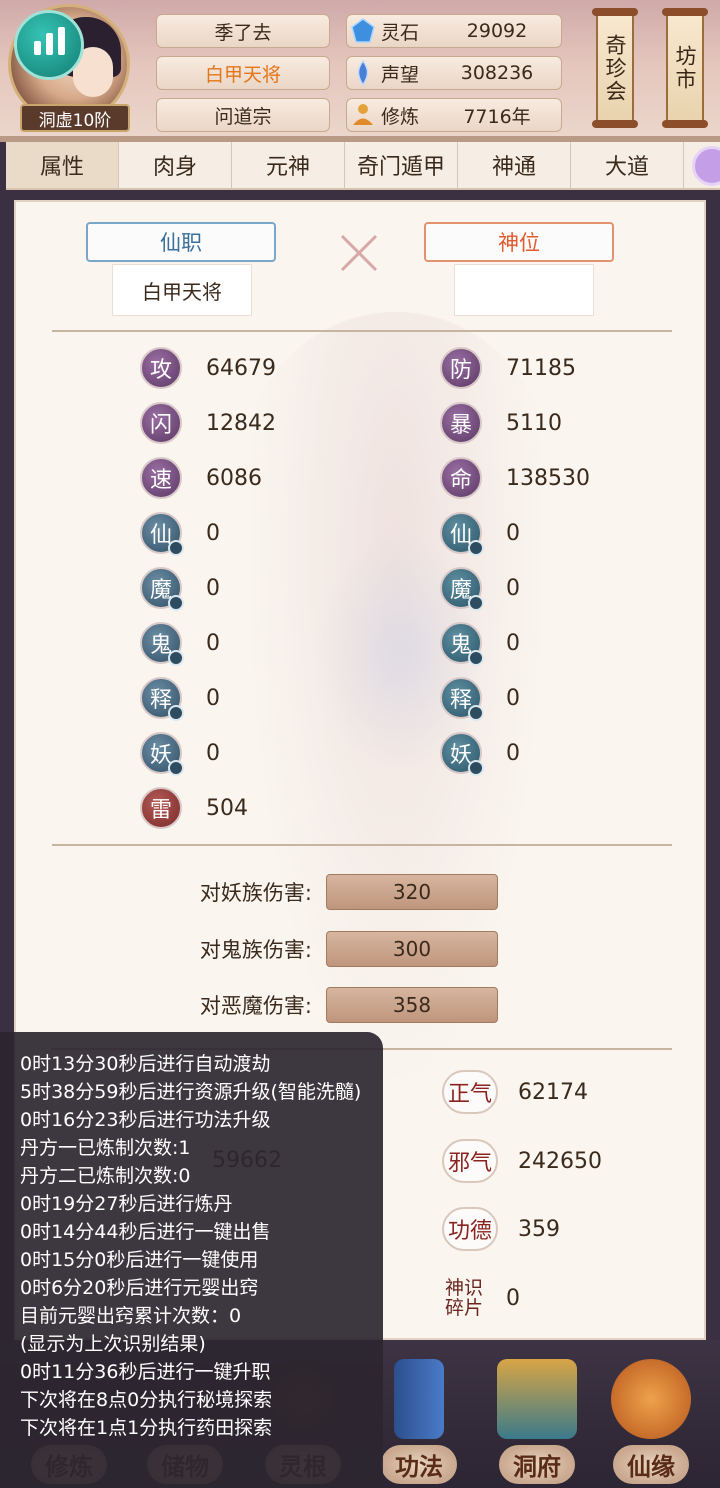 The height and width of the screenshot is (1488, 720). Describe the element at coordinates (131, 1316) in the screenshot. I see `log-line: 目前元婴出窍累计次数：0` at that location.